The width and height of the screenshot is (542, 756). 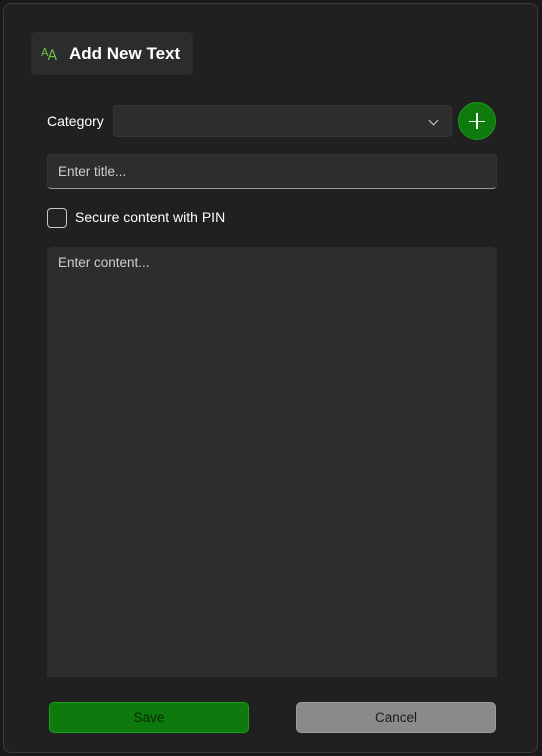 I want to click on add-category-button, so click(x=477, y=121).